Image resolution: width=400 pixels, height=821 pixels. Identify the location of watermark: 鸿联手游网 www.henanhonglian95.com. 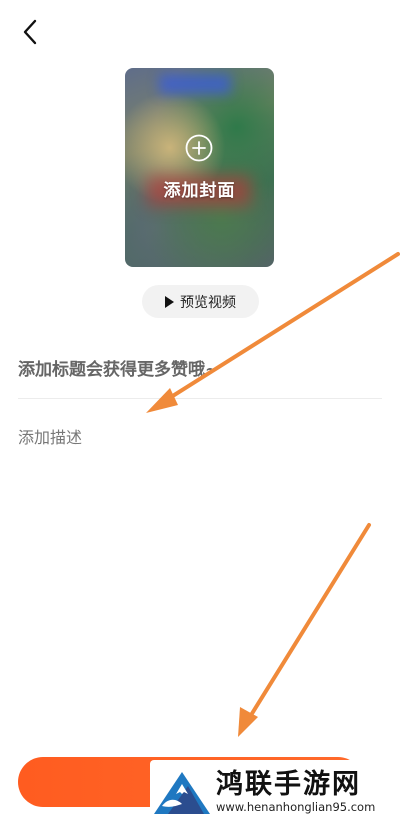
(273, 789).